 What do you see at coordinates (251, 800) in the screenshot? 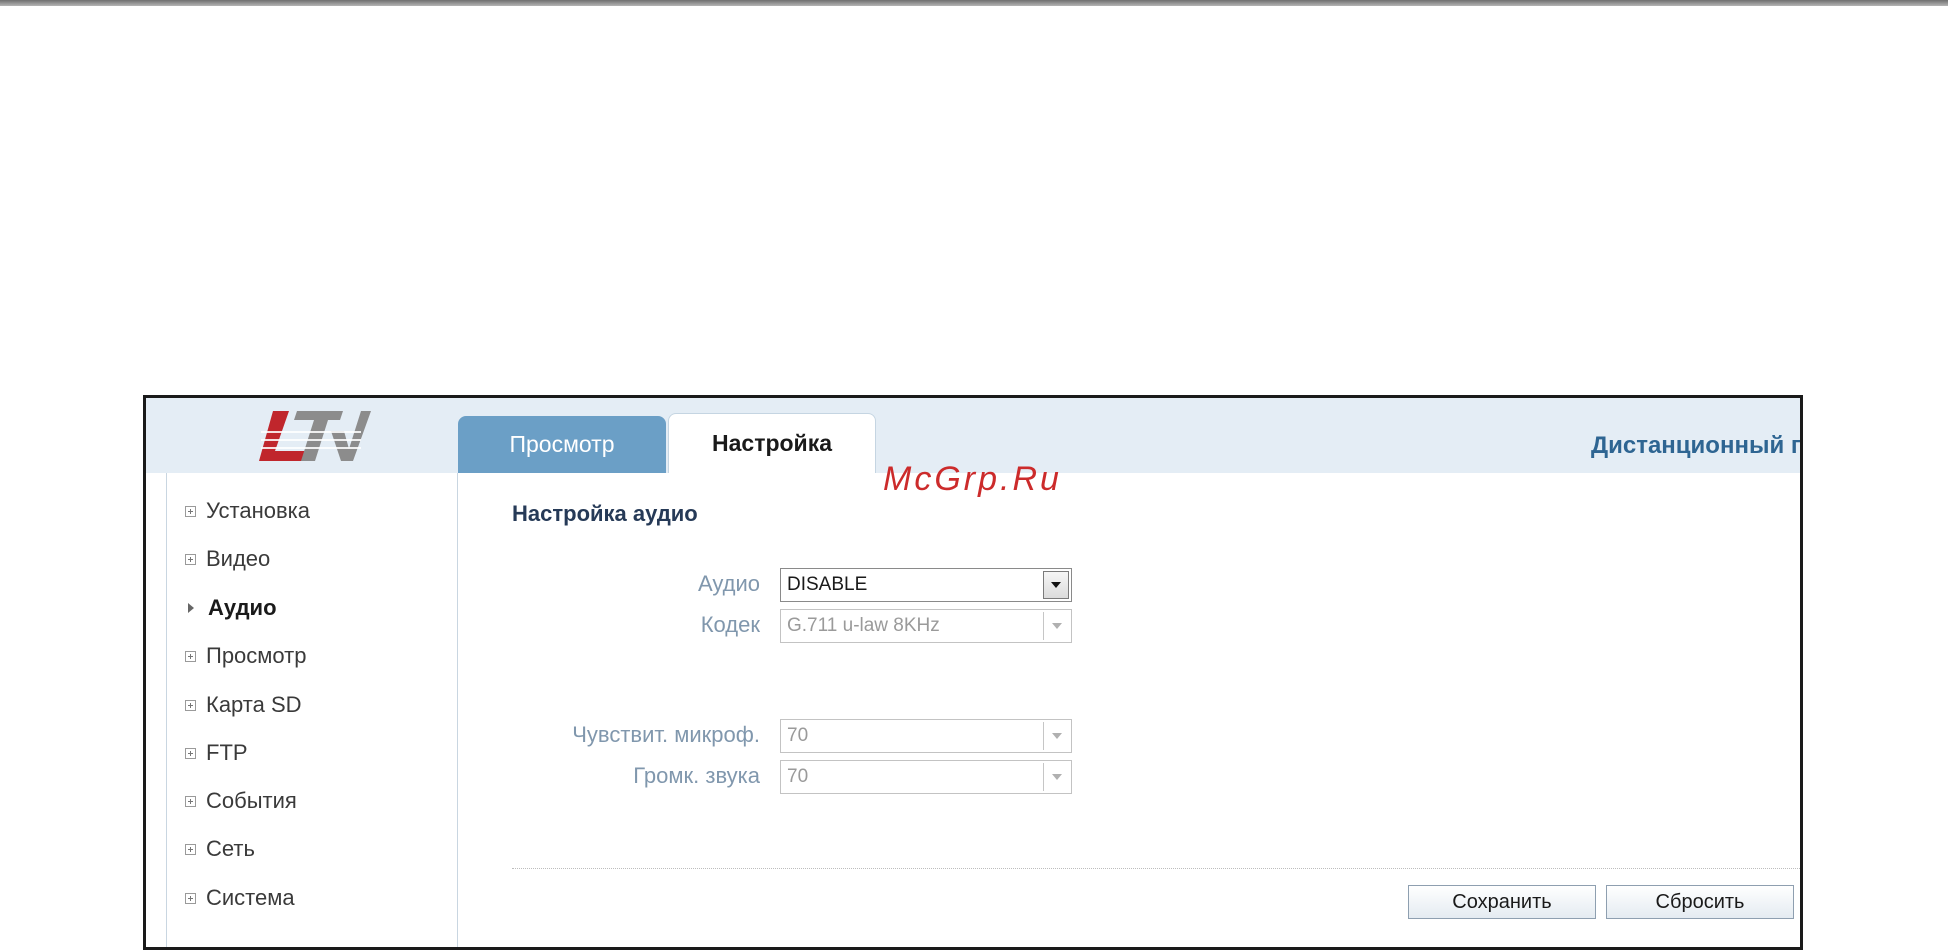
I see `sidebar-item-label: События` at bounding box center [251, 800].